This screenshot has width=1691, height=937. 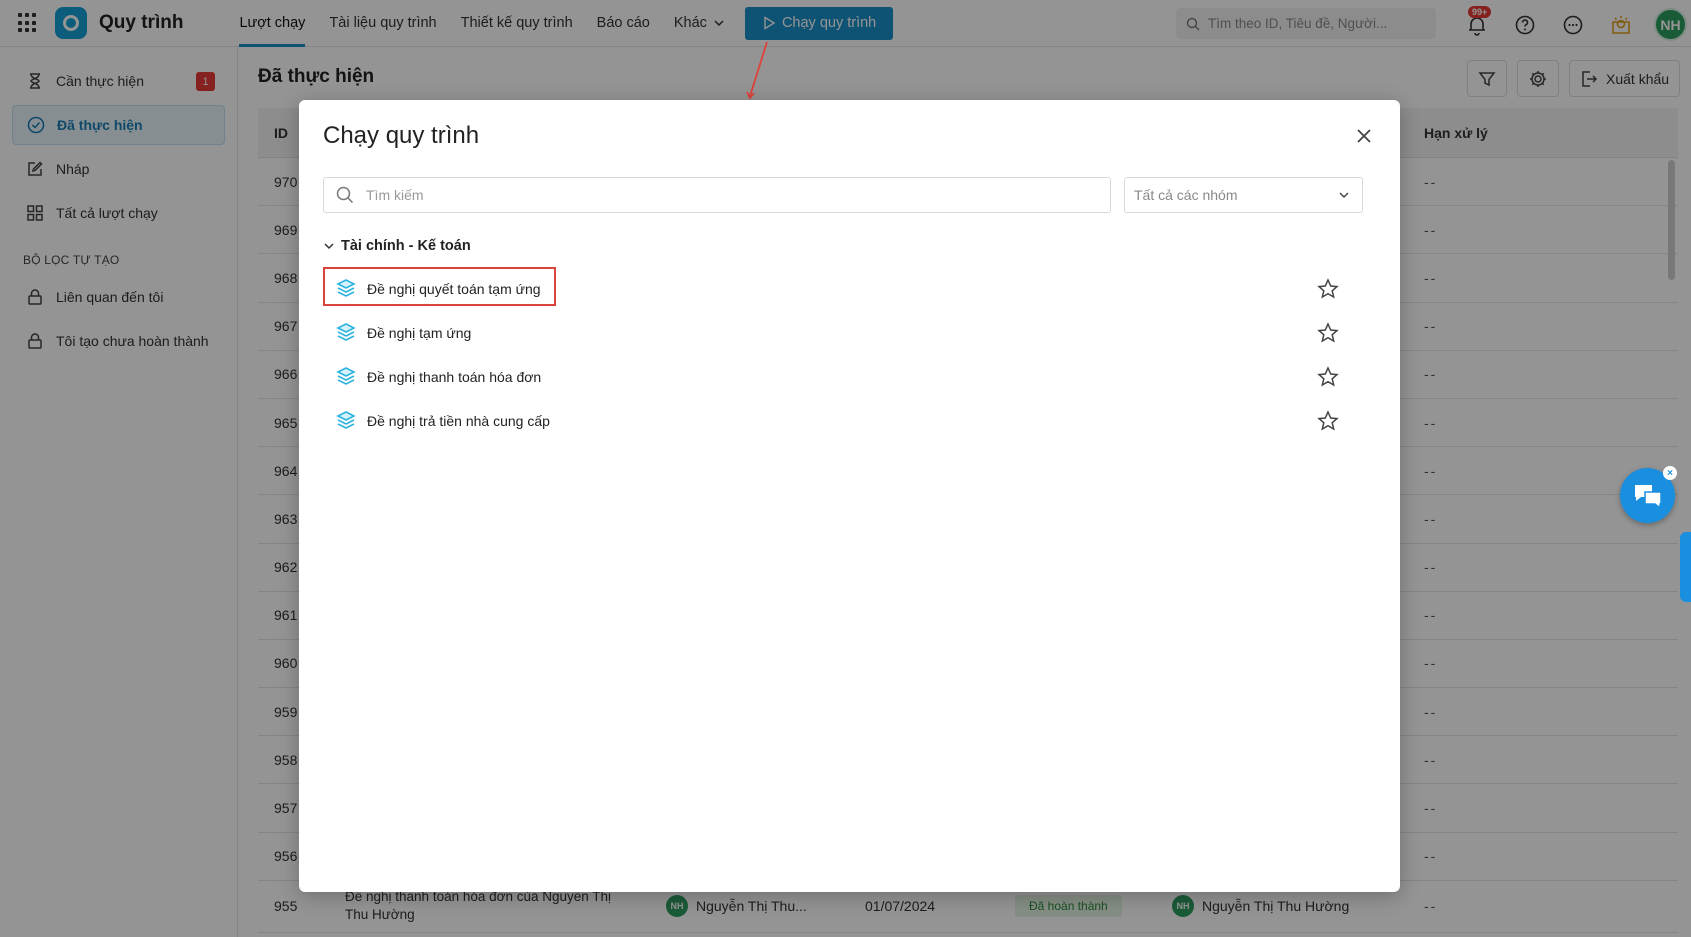 What do you see at coordinates (1243, 195) in the screenshot?
I see `group-select: Tất cả các nhóm` at bounding box center [1243, 195].